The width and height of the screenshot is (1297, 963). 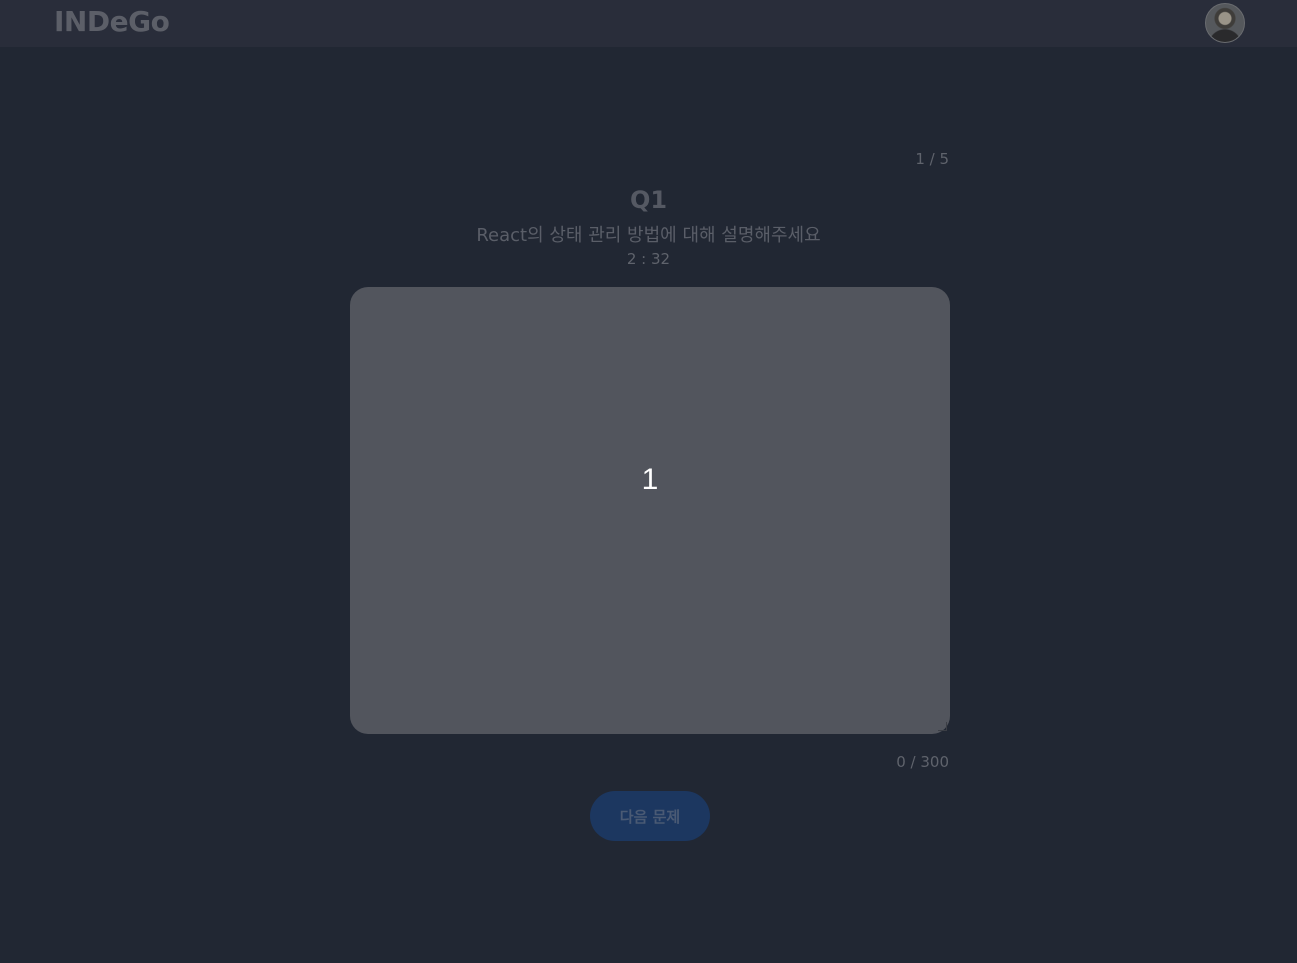 I want to click on countdown-overlay: 1, so click(x=650, y=479).